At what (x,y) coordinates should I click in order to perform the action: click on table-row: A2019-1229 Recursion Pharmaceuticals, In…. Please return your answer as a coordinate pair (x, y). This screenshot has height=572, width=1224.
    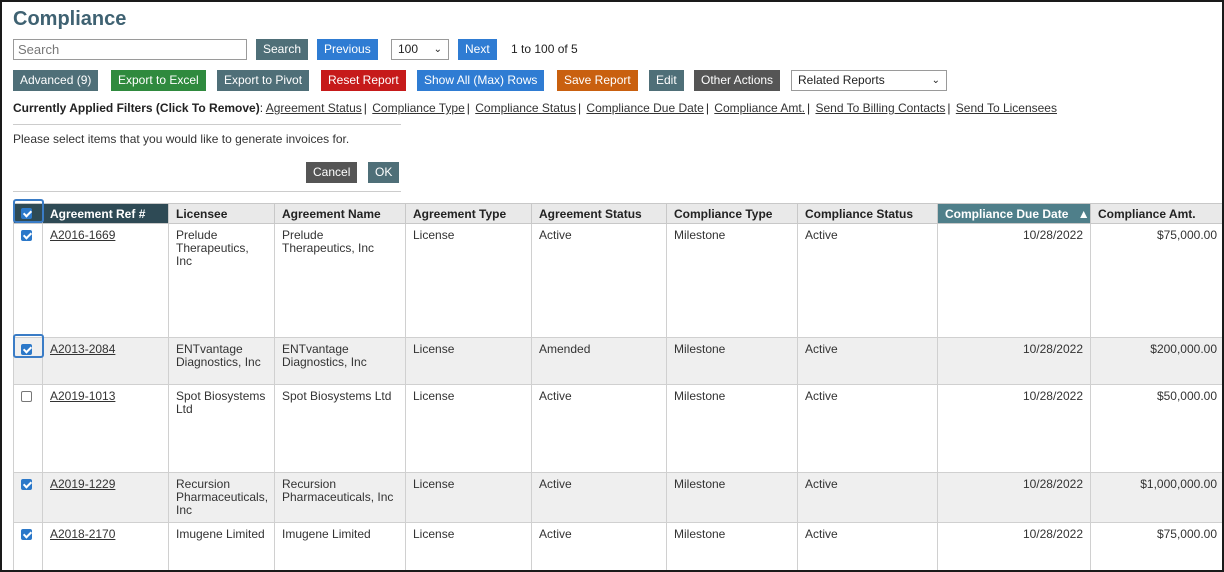
    Looking at the image, I should click on (617, 497).